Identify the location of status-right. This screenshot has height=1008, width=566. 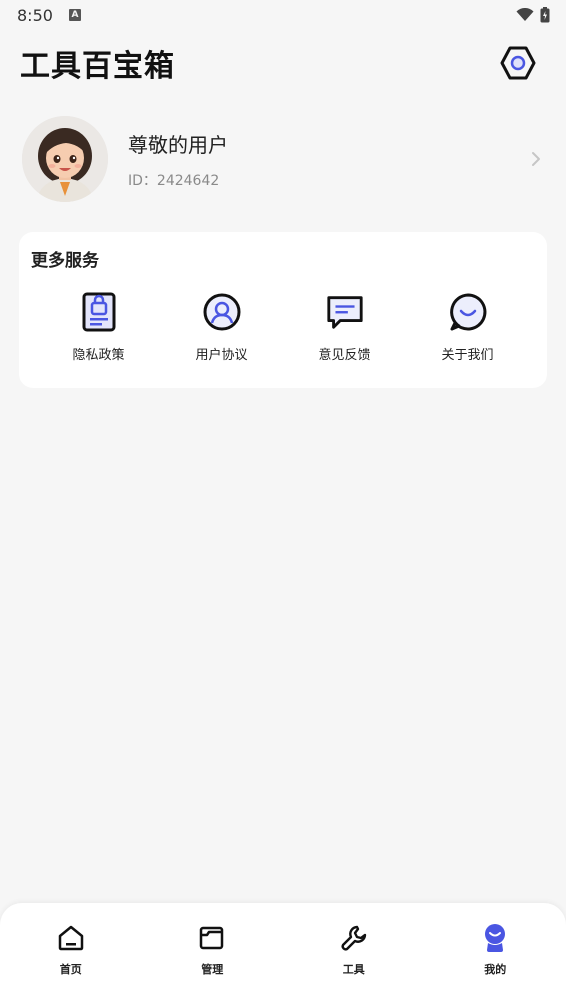
(533, 15).